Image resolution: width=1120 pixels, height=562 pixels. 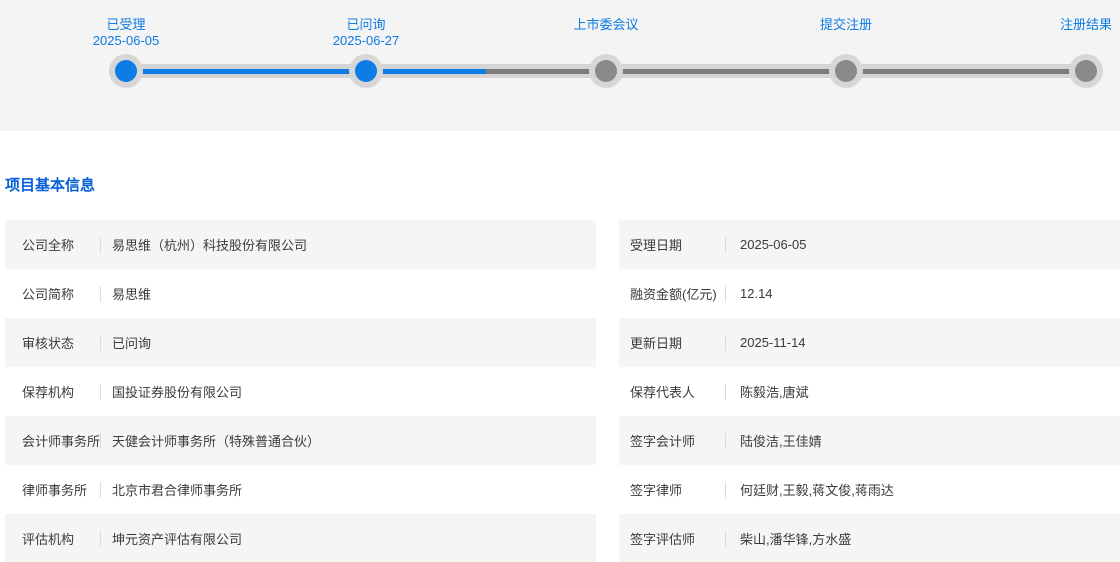 I want to click on info-row: 签字律师 何廷财,王毅,蒋文俊,蒋雨达, so click(x=869, y=489).